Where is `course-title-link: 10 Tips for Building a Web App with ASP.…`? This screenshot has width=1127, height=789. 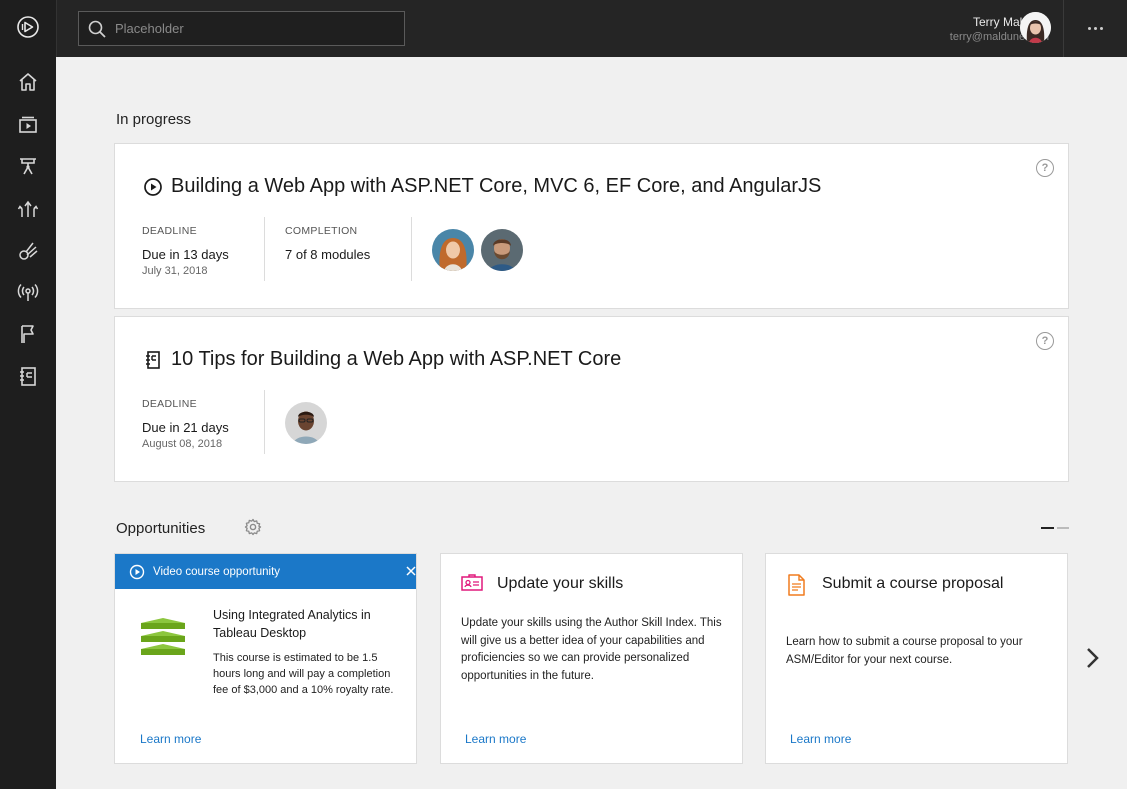 course-title-link: 10 Tips for Building a Web App with ASP.… is located at coordinates (382, 359).